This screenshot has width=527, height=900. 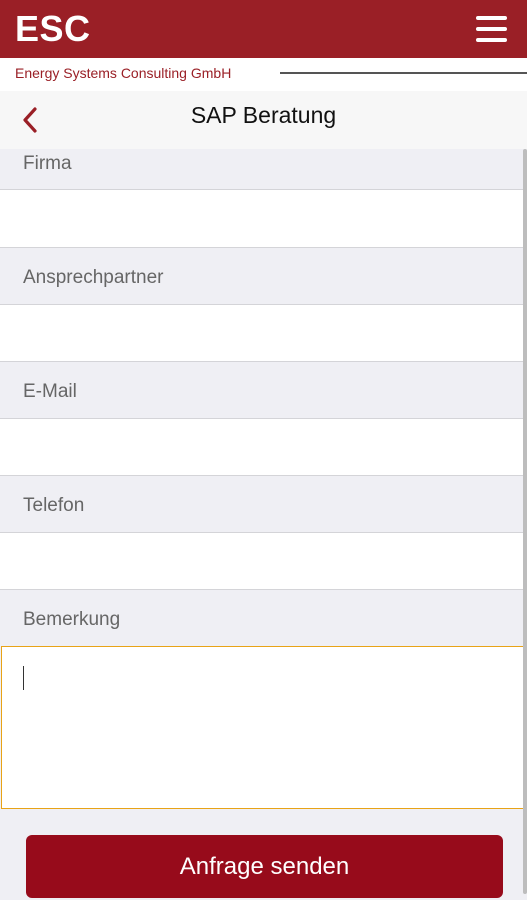 What do you see at coordinates (491, 40) in the screenshot?
I see `menu-bar-bottom` at bounding box center [491, 40].